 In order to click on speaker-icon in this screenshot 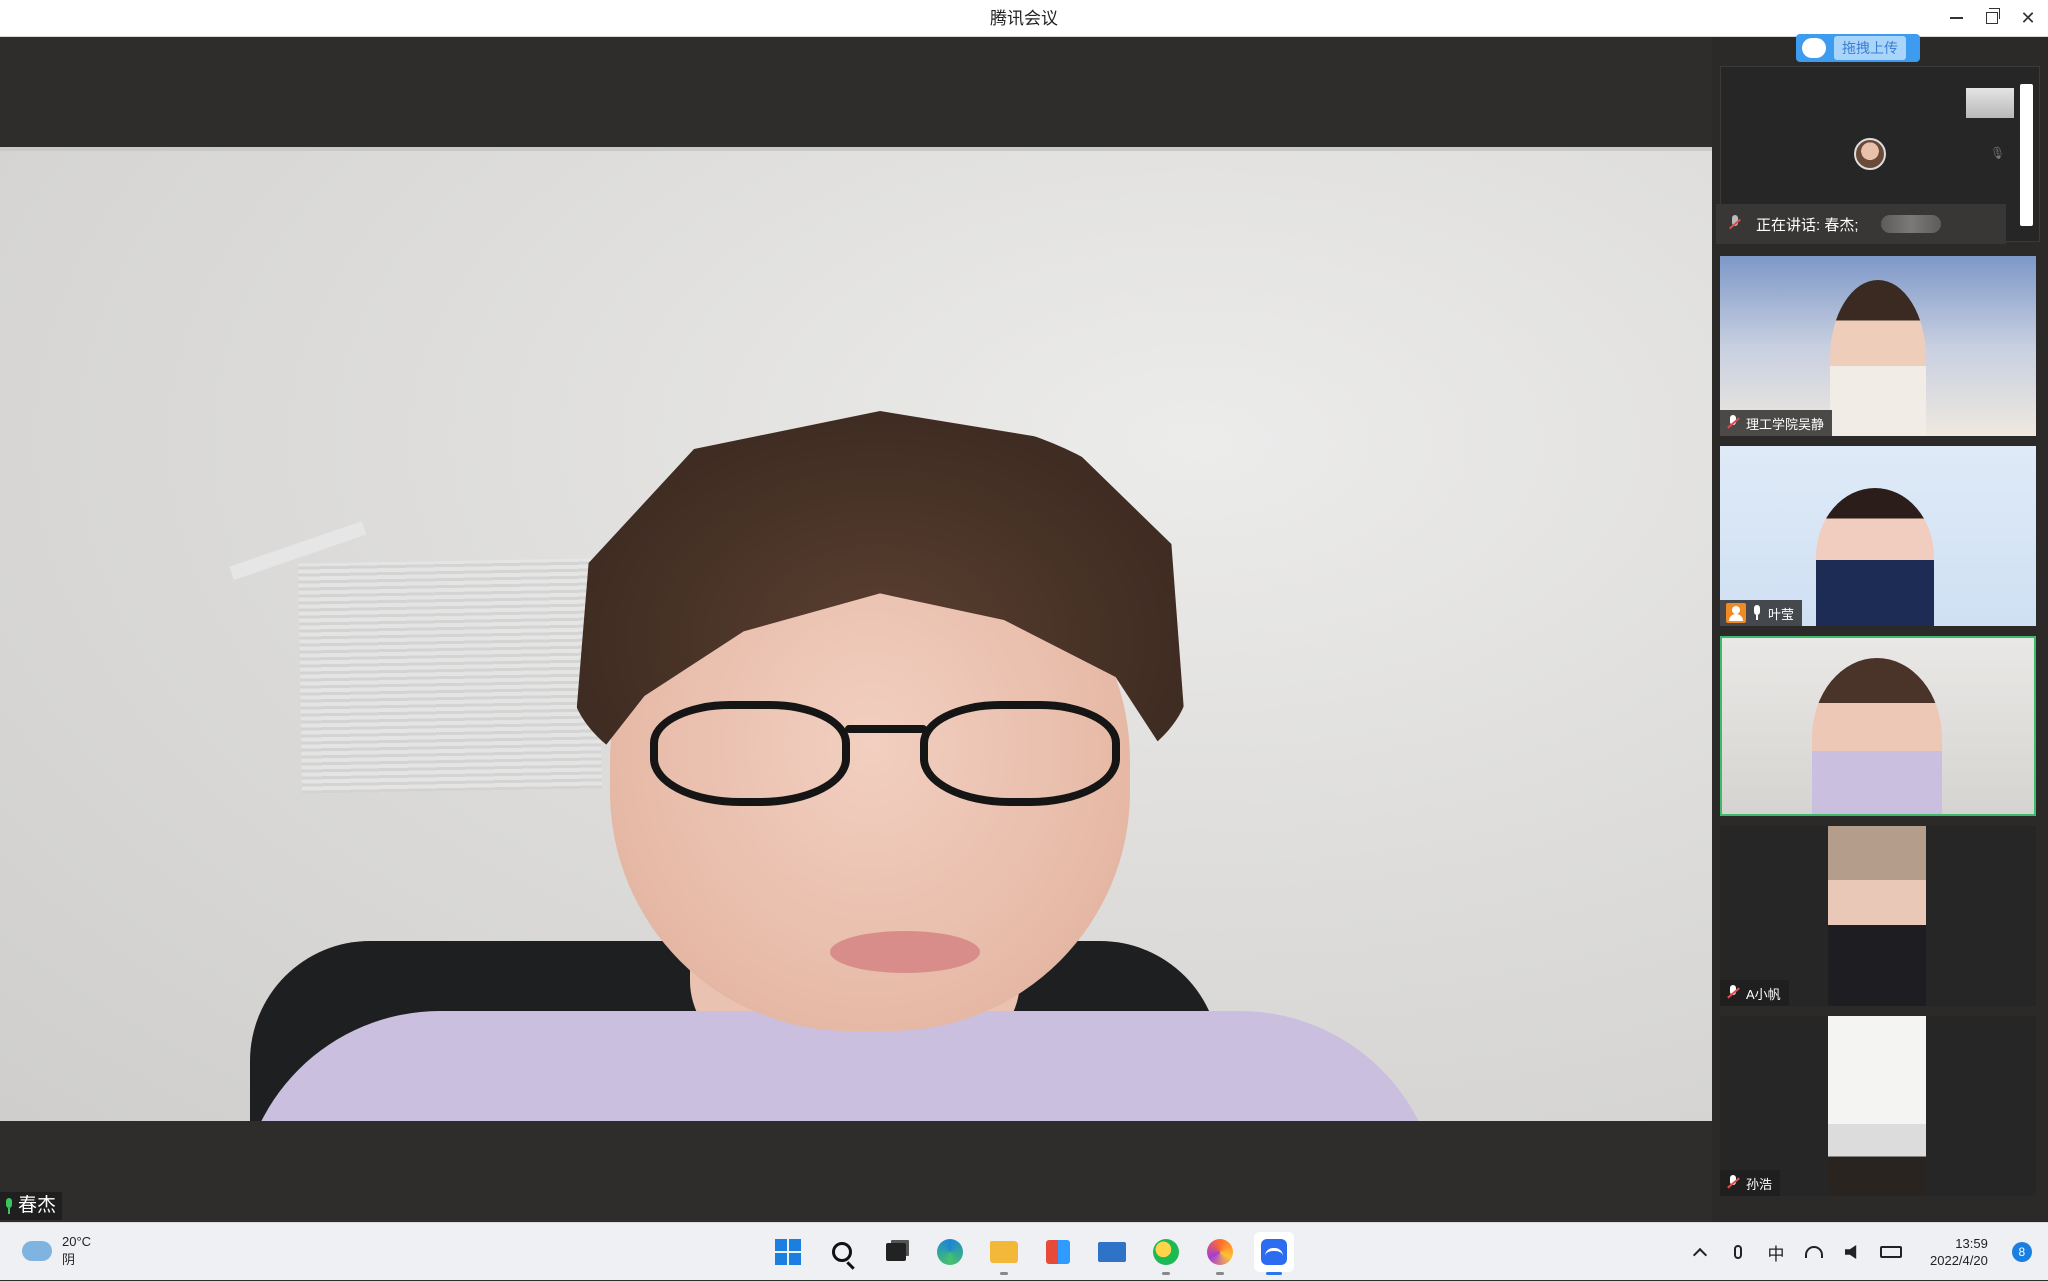, I will do `click(1851, 1252)`.